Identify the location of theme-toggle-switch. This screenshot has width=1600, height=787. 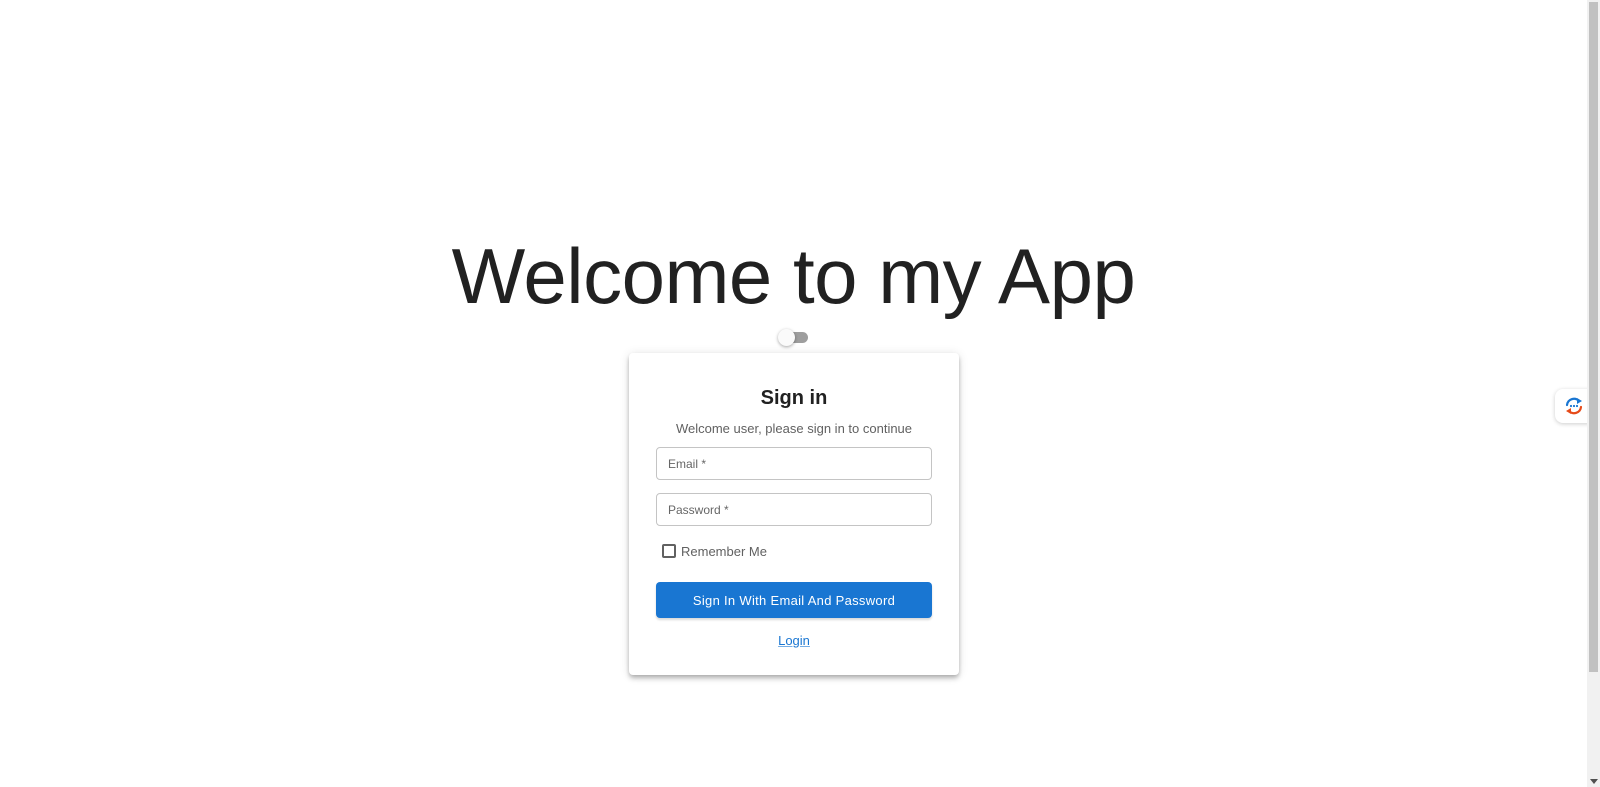
(793, 337).